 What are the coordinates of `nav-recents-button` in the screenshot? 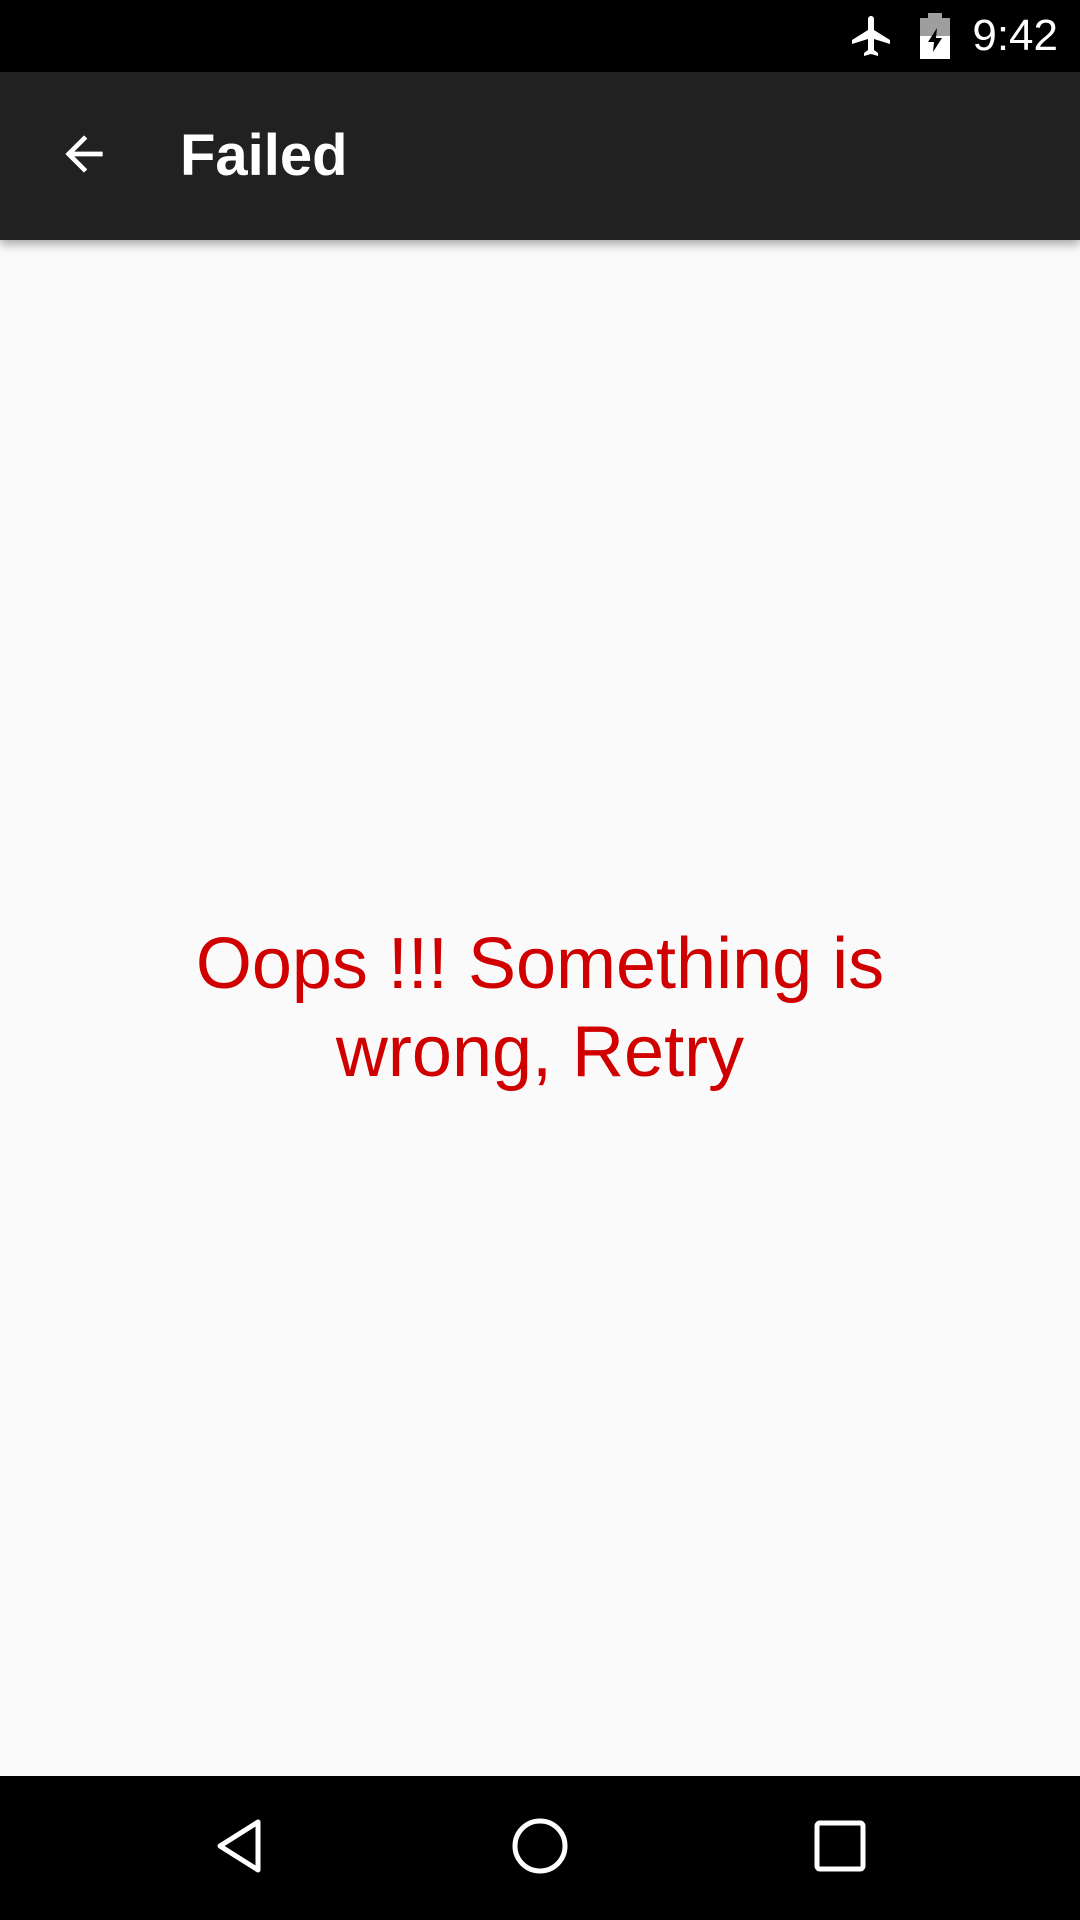 It's located at (840, 1848).